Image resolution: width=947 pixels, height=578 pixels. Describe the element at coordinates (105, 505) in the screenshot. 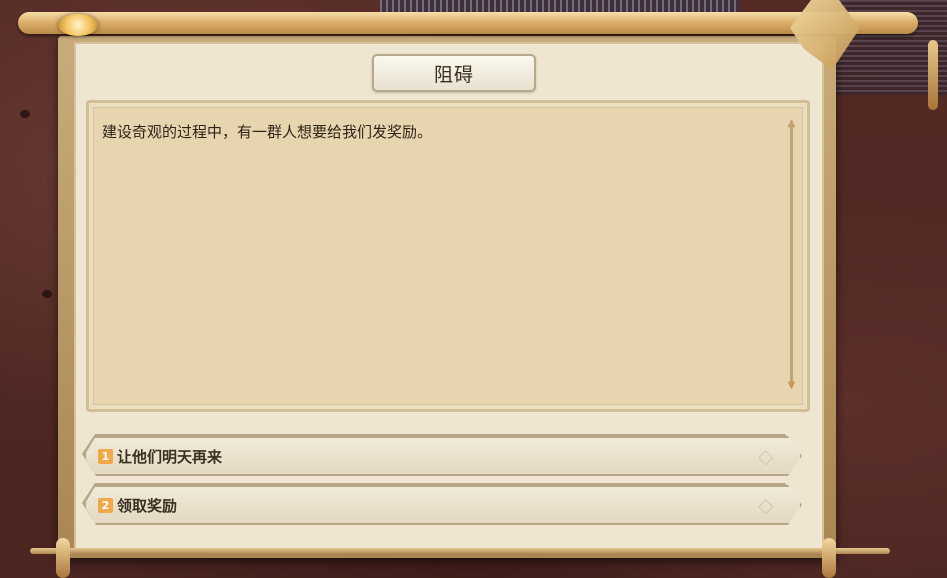

I see `option-number-badge: 2` at that location.